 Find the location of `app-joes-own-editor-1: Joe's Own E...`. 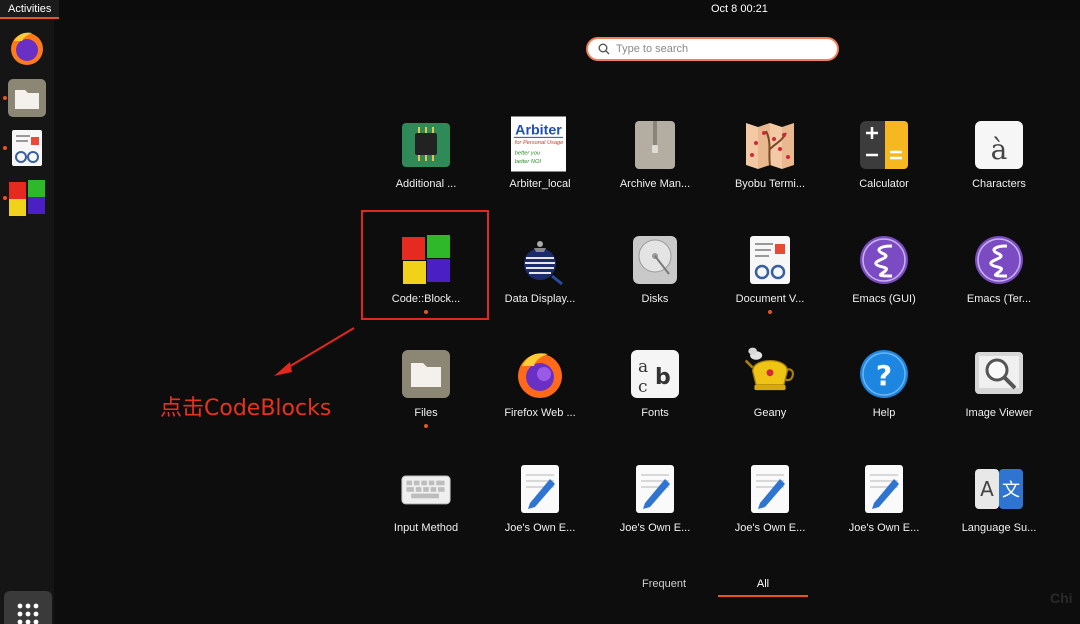

app-joes-own-editor-1: Joe's Own E... is located at coordinates (540, 513).